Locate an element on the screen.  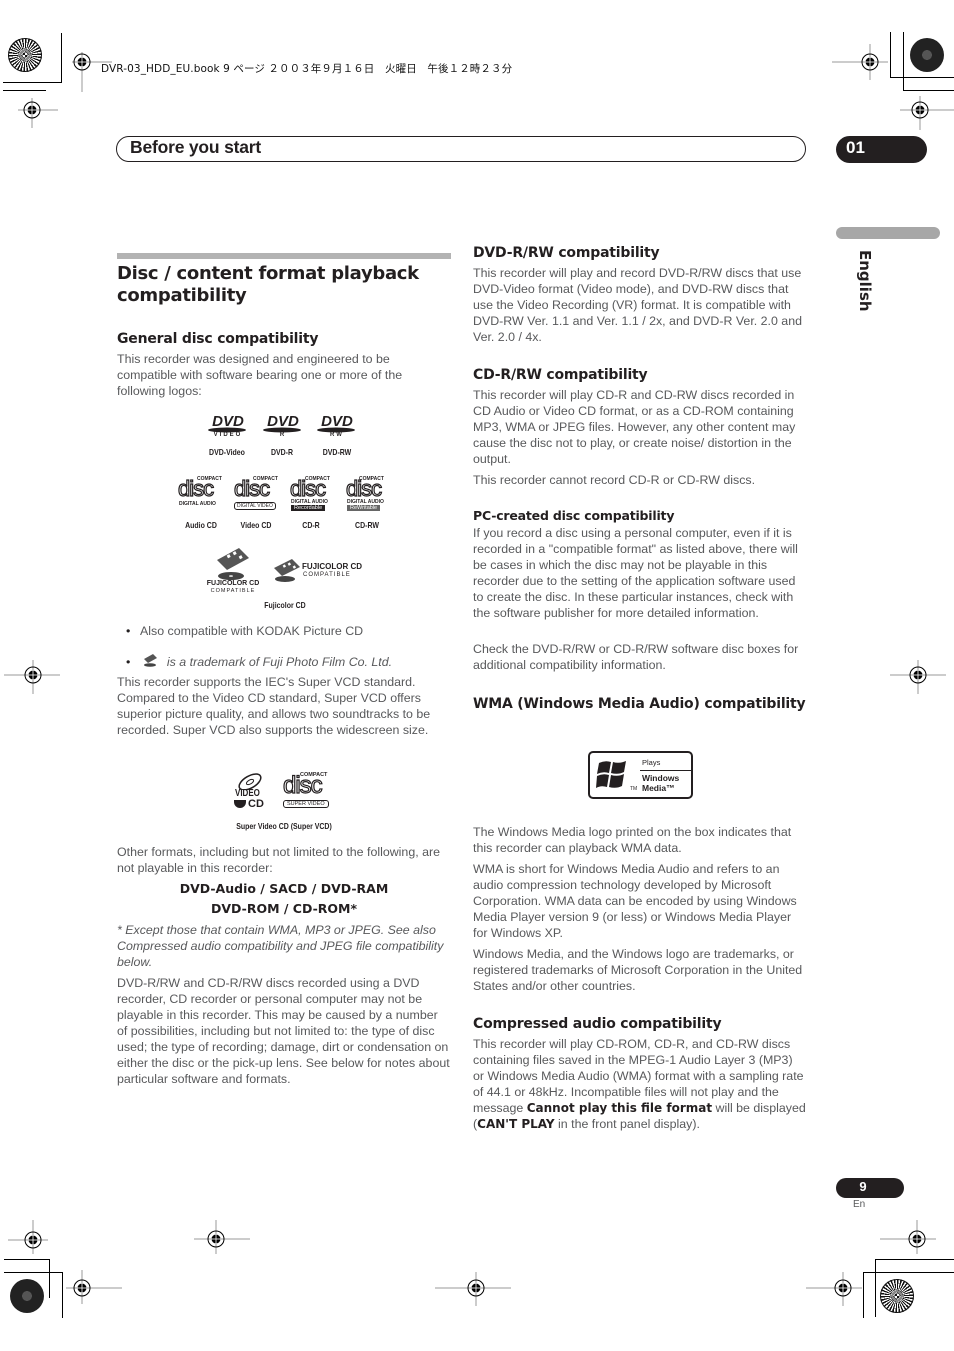
language-label-text: English is located at coordinates (865, 281).